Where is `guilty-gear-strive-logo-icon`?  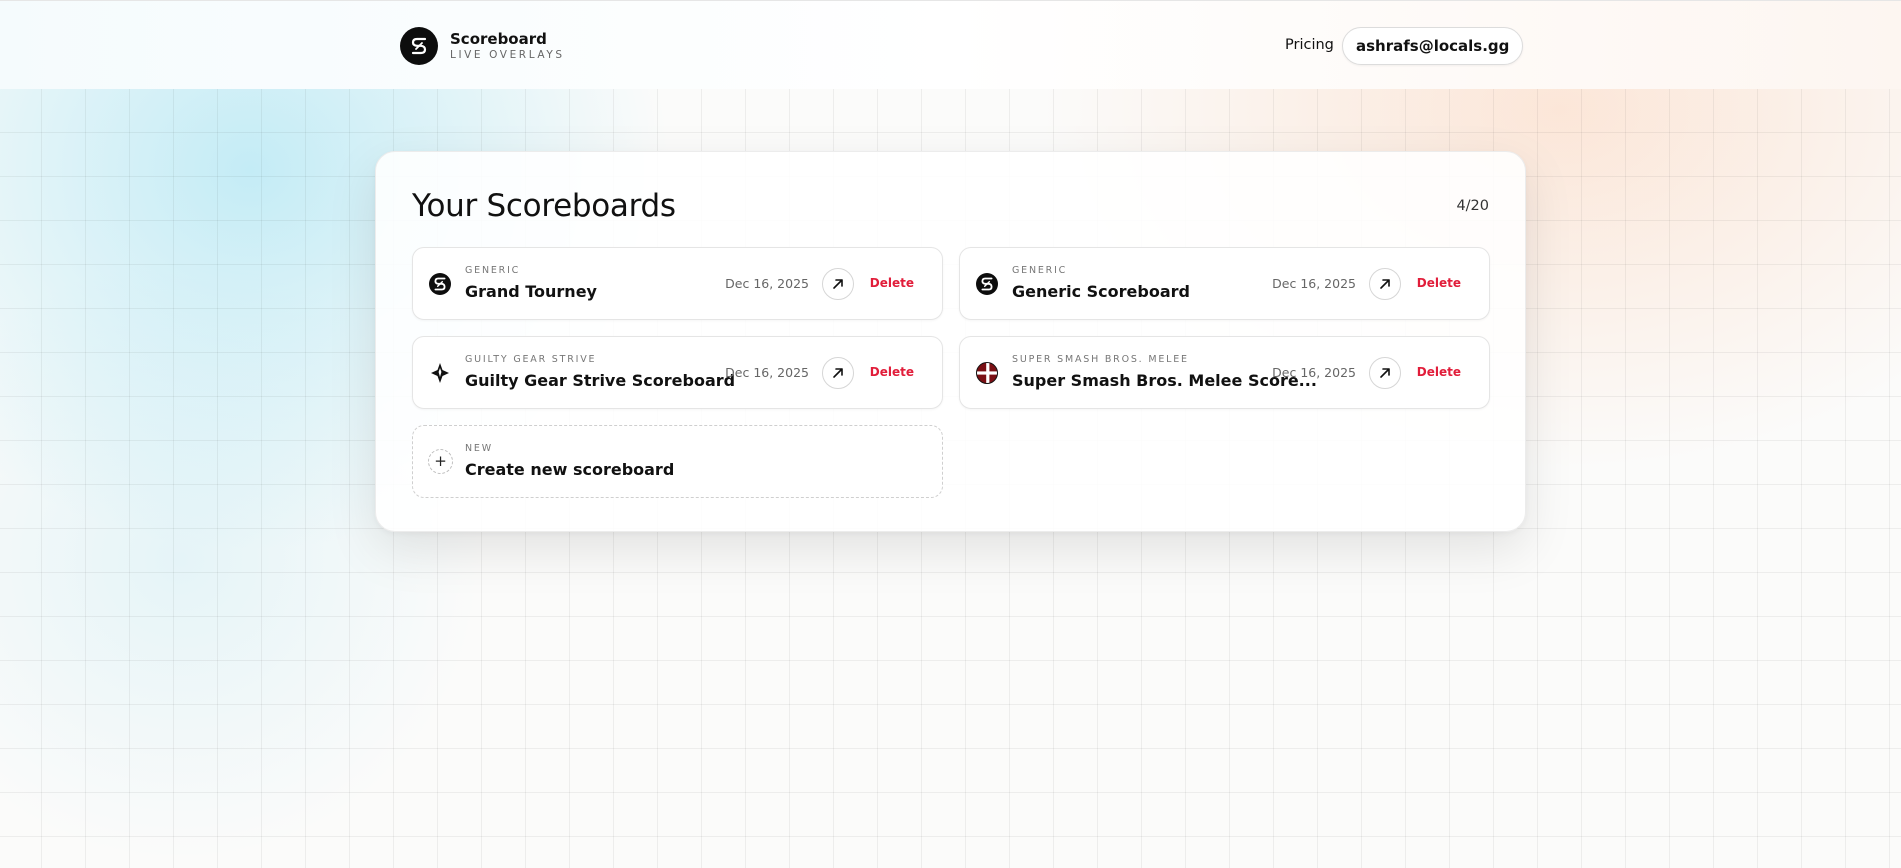 guilty-gear-strive-logo-icon is located at coordinates (440, 373).